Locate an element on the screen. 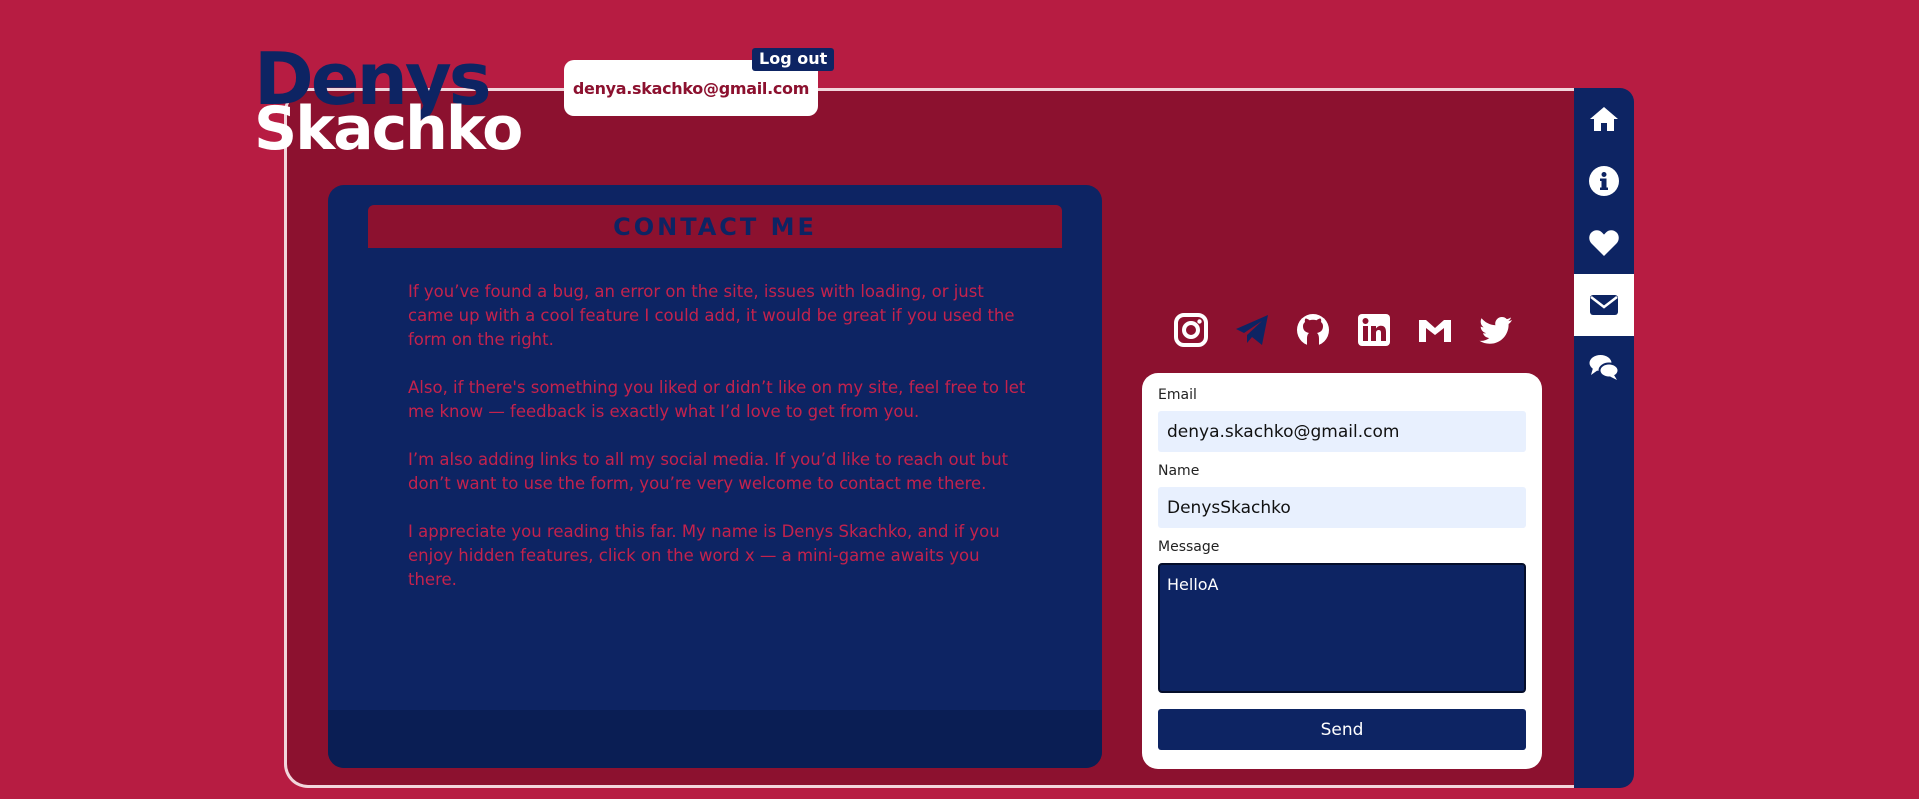 This screenshot has width=1919, height=799. message-field: HelloA is located at coordinates (1342, 628).